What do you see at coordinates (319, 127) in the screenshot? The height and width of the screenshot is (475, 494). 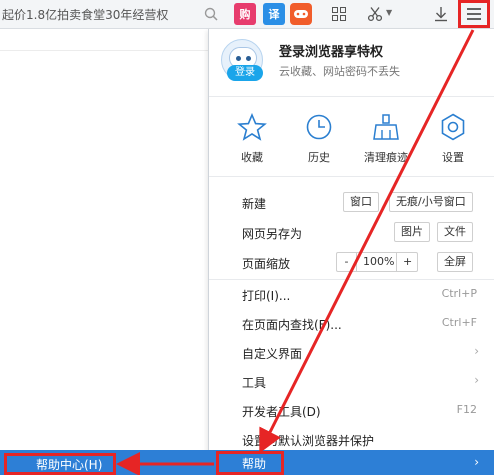 I see `clock-icon` at bounding box center [319, 127].